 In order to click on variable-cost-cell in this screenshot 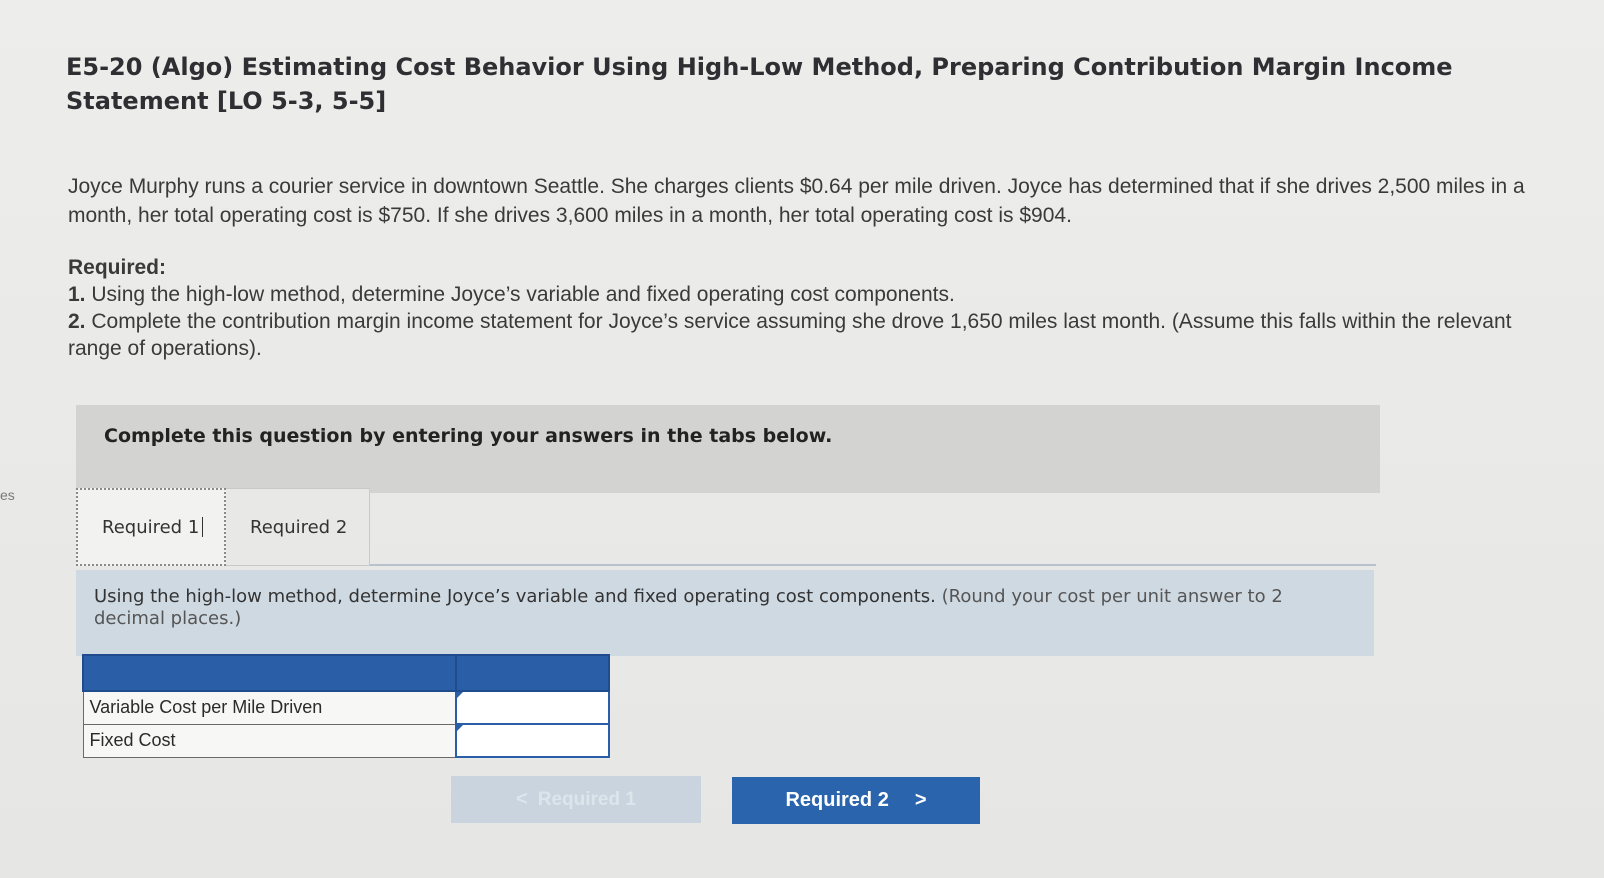, I will do `click(532, 707)`.